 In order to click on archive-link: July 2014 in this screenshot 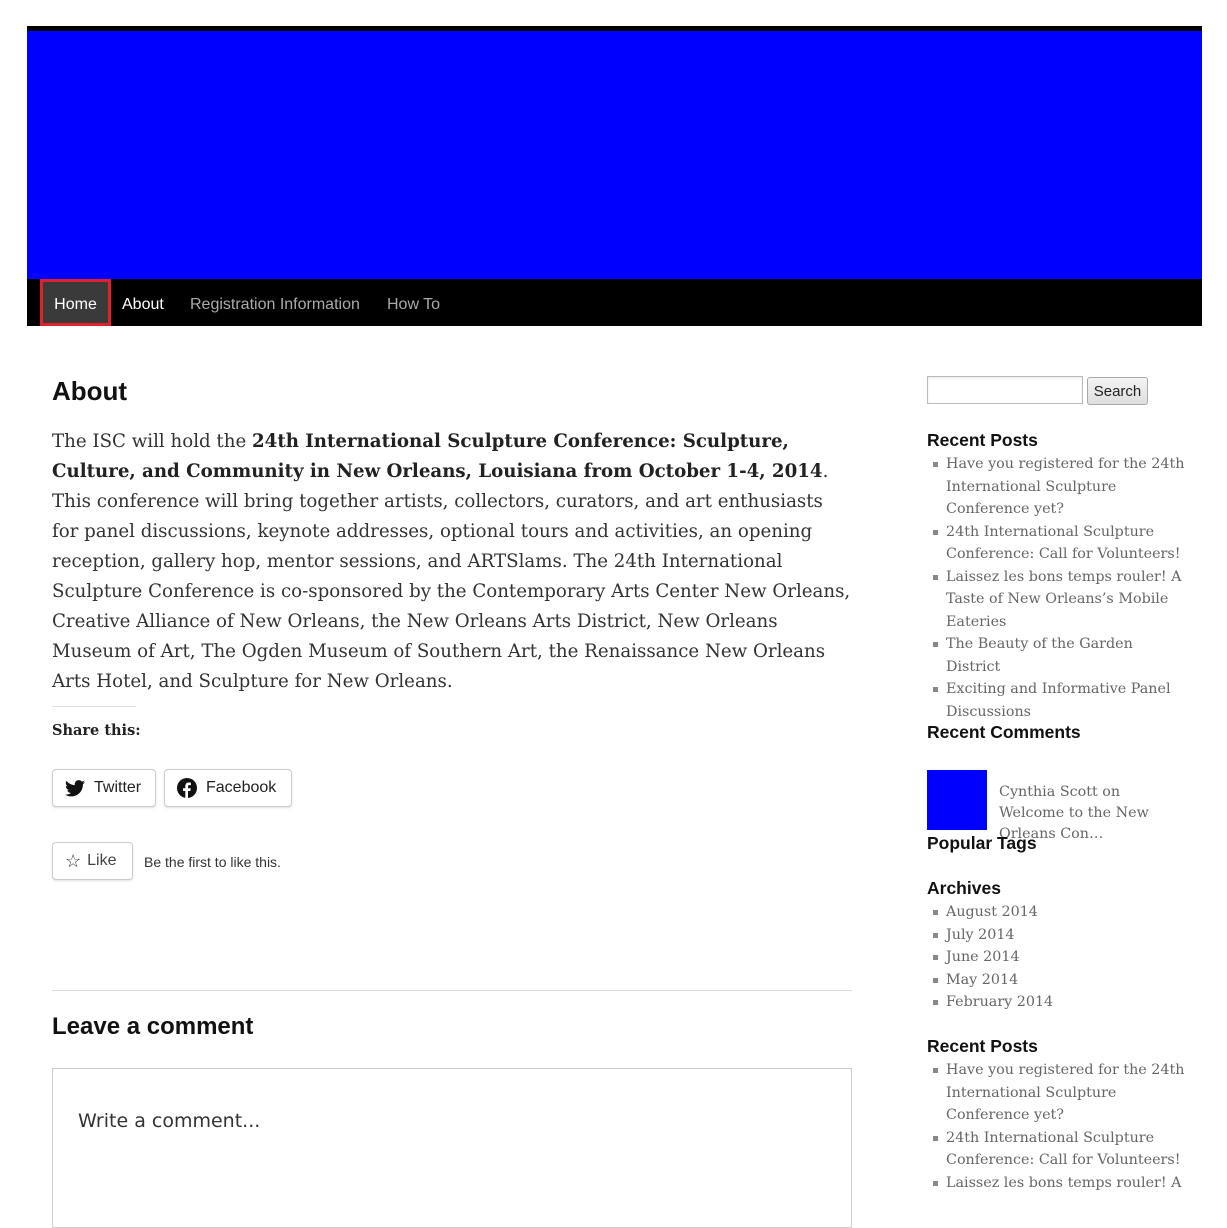, I will do `click(1057, 935)`.